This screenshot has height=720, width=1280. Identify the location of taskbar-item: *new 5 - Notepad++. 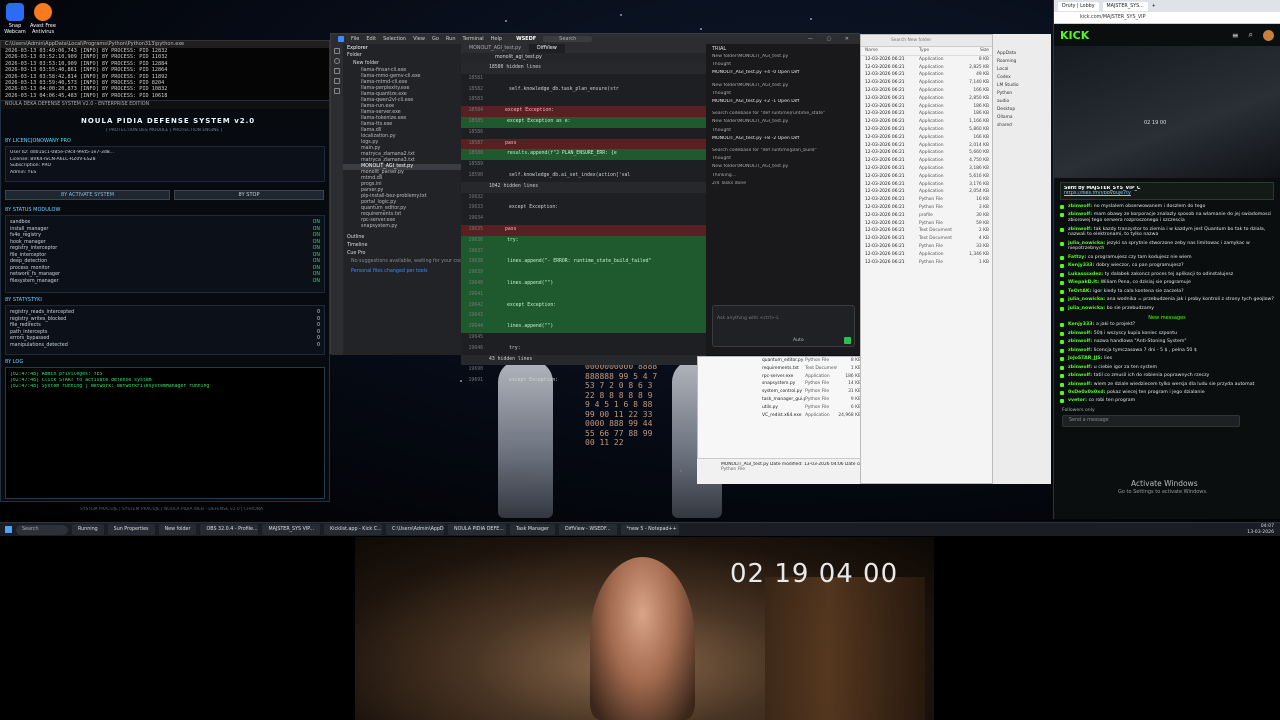
(649, 529).